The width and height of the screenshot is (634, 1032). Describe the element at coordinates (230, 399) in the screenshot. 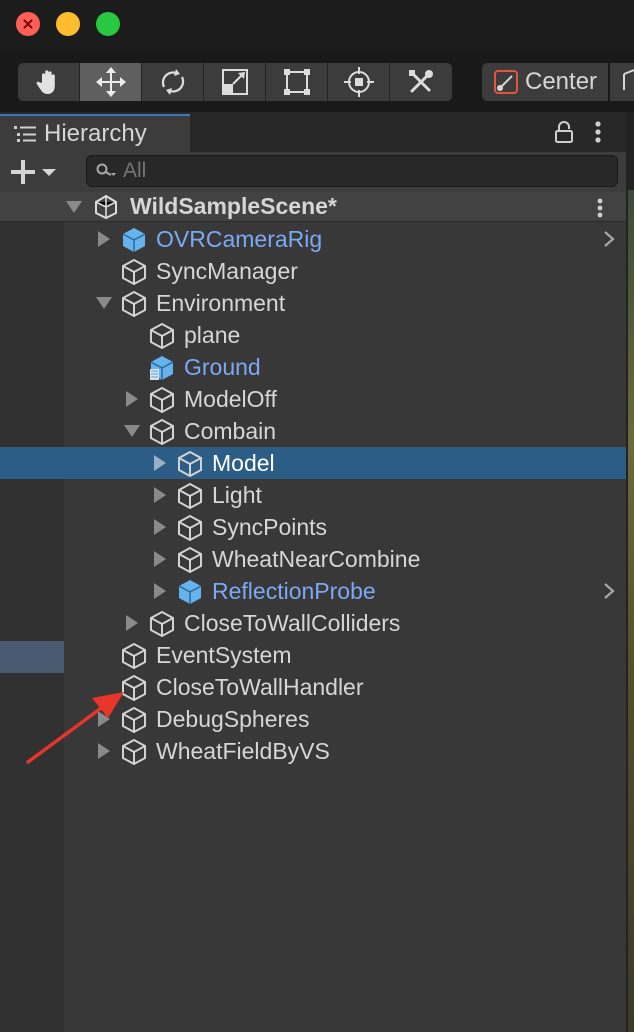

I see `hierarchy-row-label: ModelOff` at that location.